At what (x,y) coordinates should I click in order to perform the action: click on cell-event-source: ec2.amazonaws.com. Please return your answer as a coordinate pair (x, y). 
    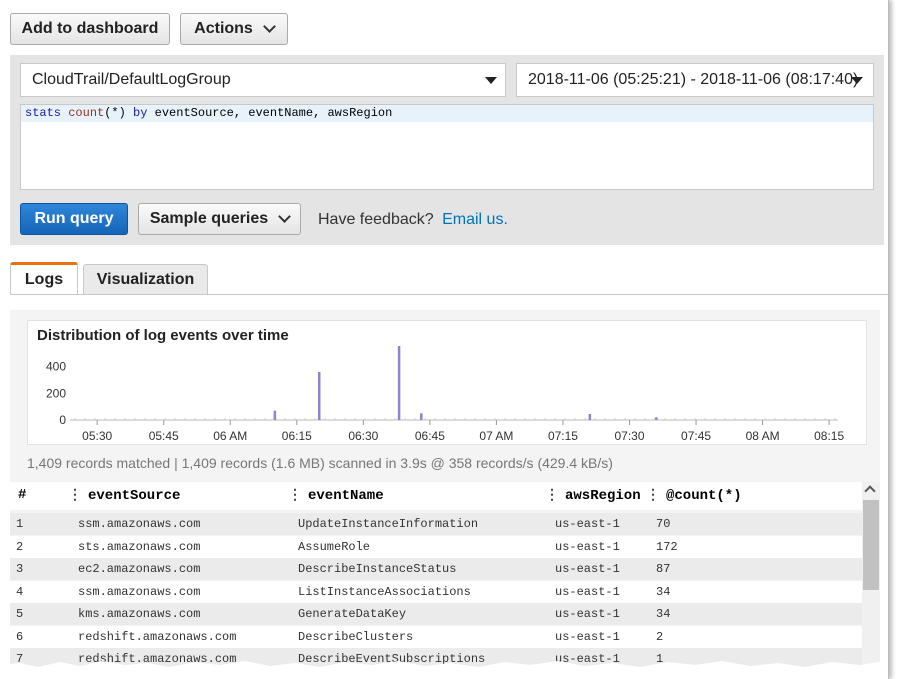
    Looking at the image, I should click on (139, 569).